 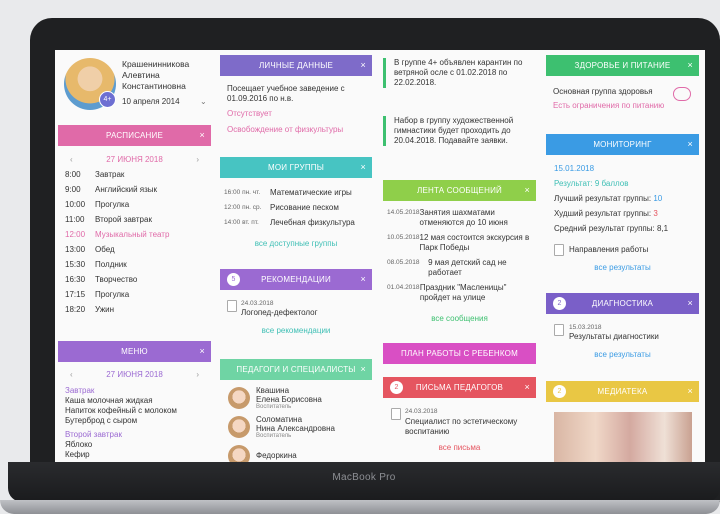 I want to click on profile-name: Крашенинникова Алевтина Константиновна, so click(x=156, y=75).